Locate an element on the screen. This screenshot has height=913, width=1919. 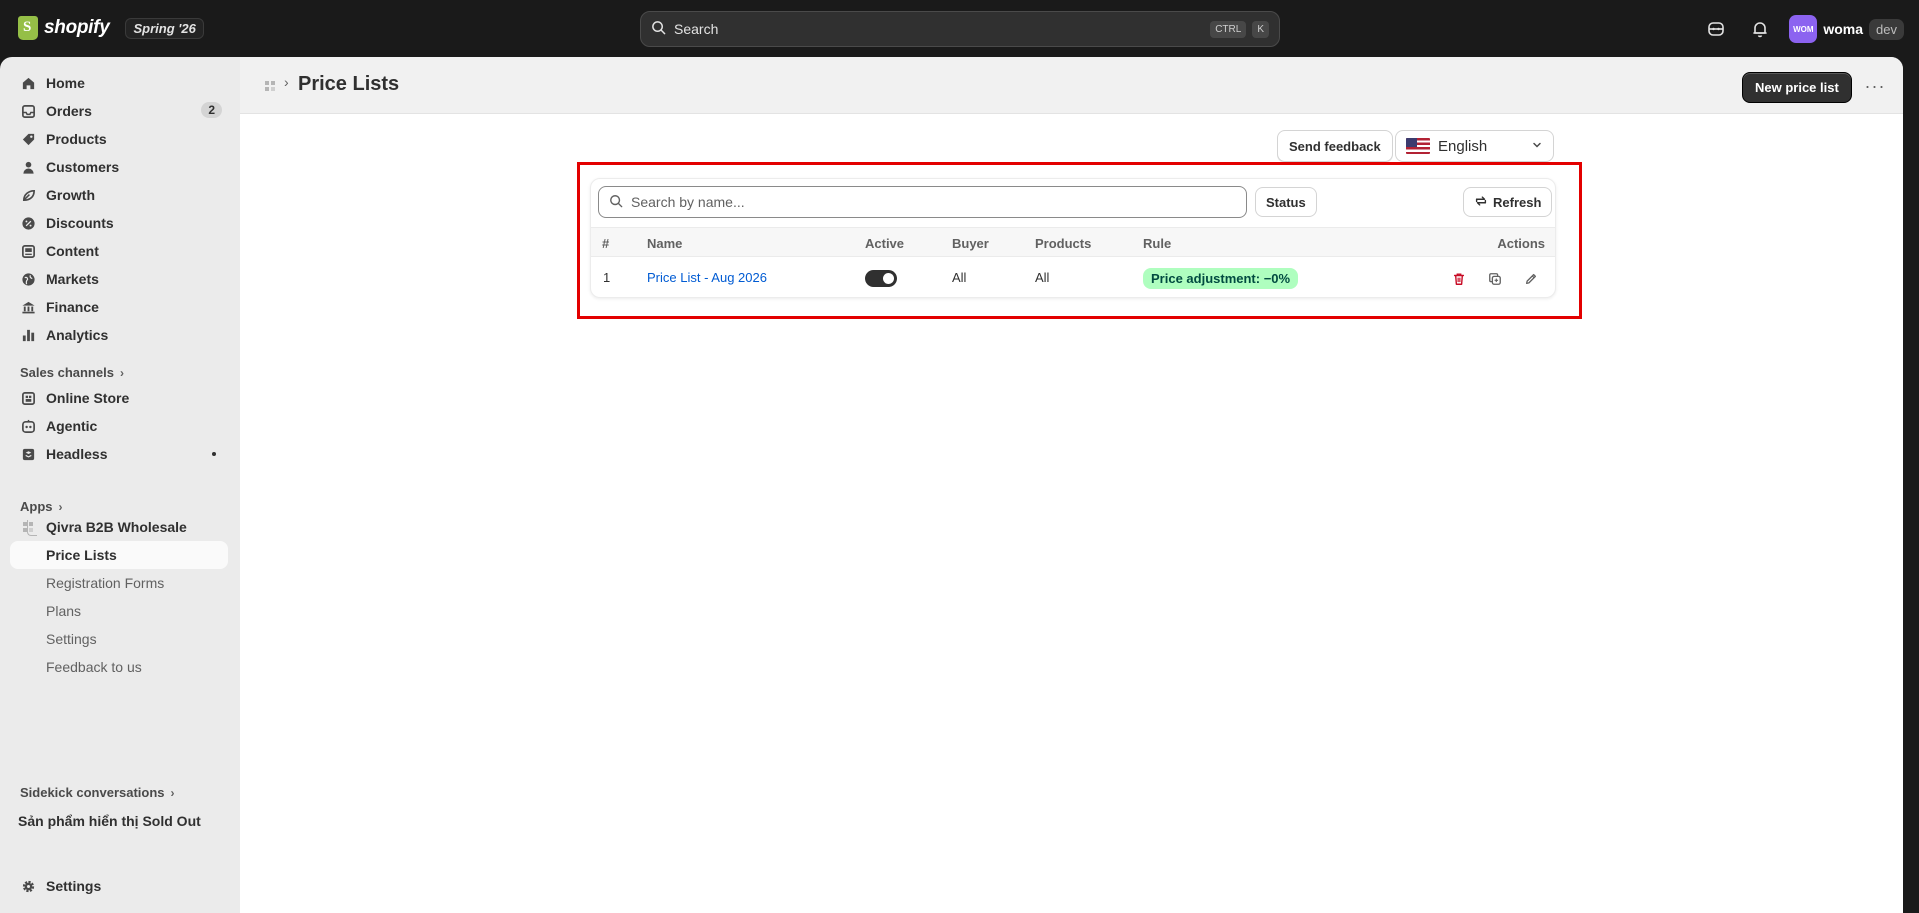
sidekick-conversation-item: Sản phẩm hiển thị Sold Out is located at coordinates (109, 821).